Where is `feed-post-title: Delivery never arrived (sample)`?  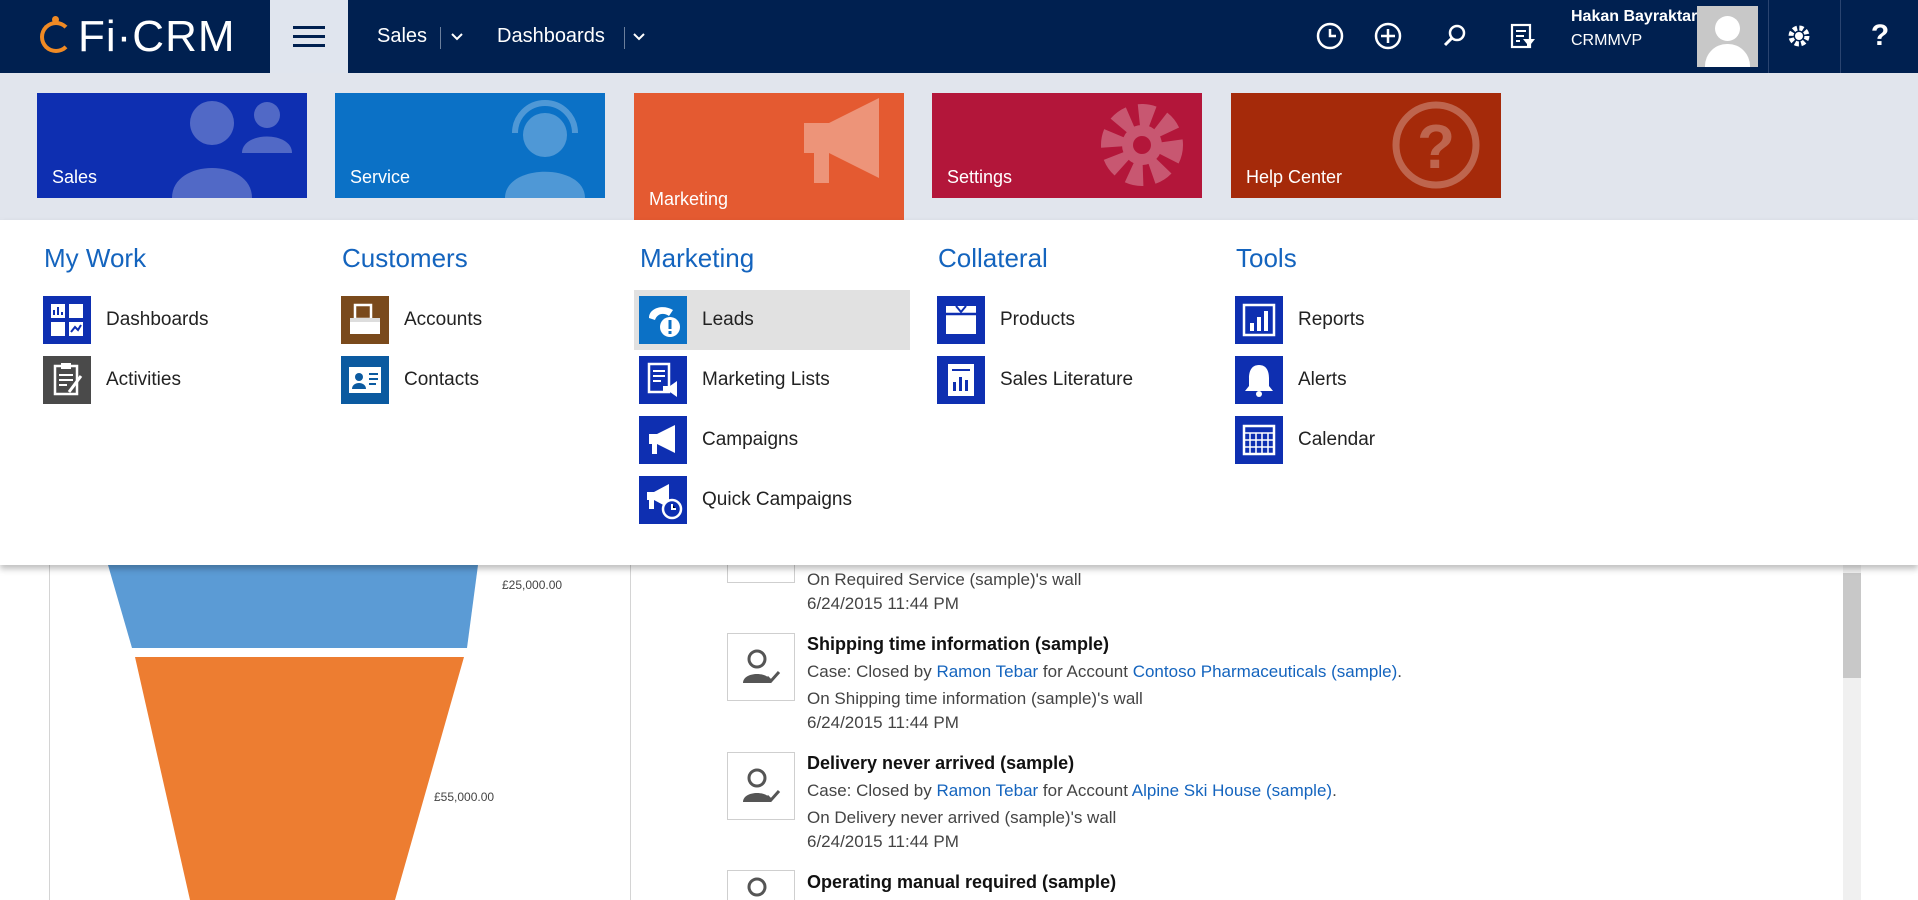
feed-post-title: Delivery never arrived (sample) is located at coordinates (940, 763).